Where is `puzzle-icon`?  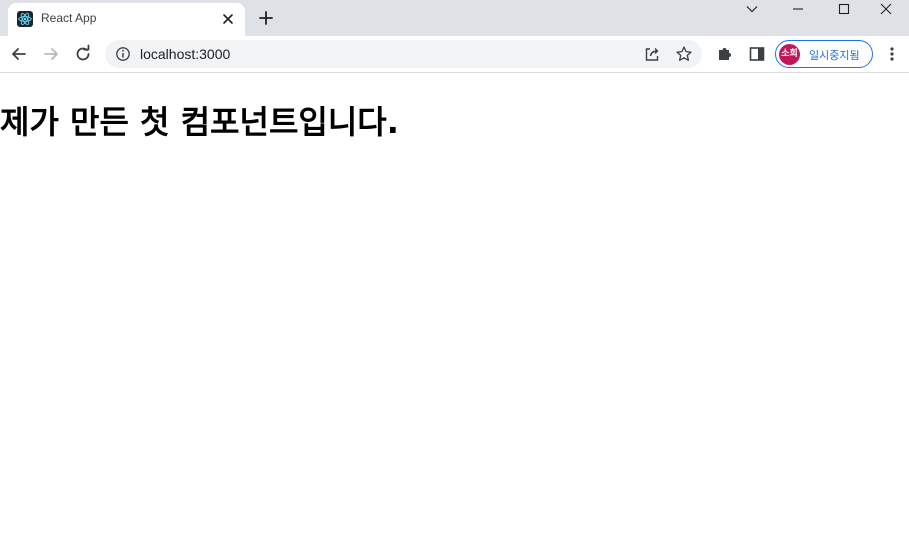 puzzle-icon is located at coordinates (725, 54).